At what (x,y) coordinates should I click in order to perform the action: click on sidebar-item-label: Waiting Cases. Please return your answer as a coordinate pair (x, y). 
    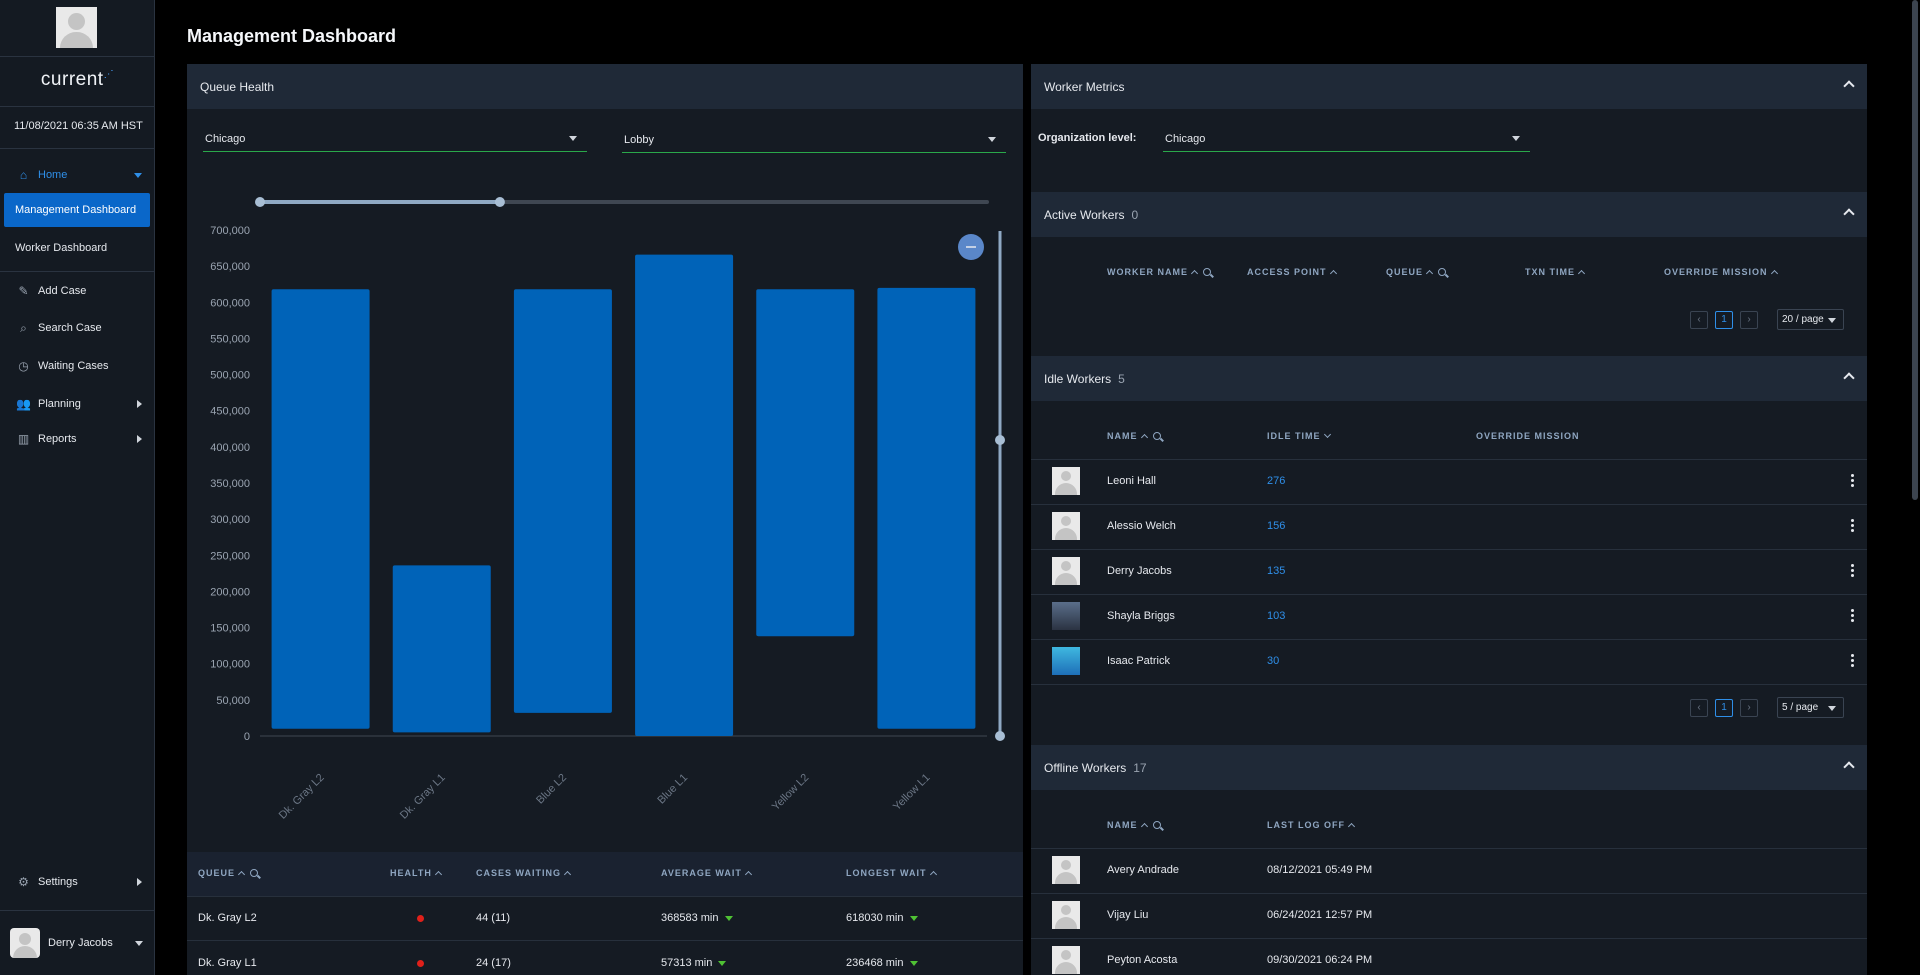
    Looking at the image, I should click on (73, 366).